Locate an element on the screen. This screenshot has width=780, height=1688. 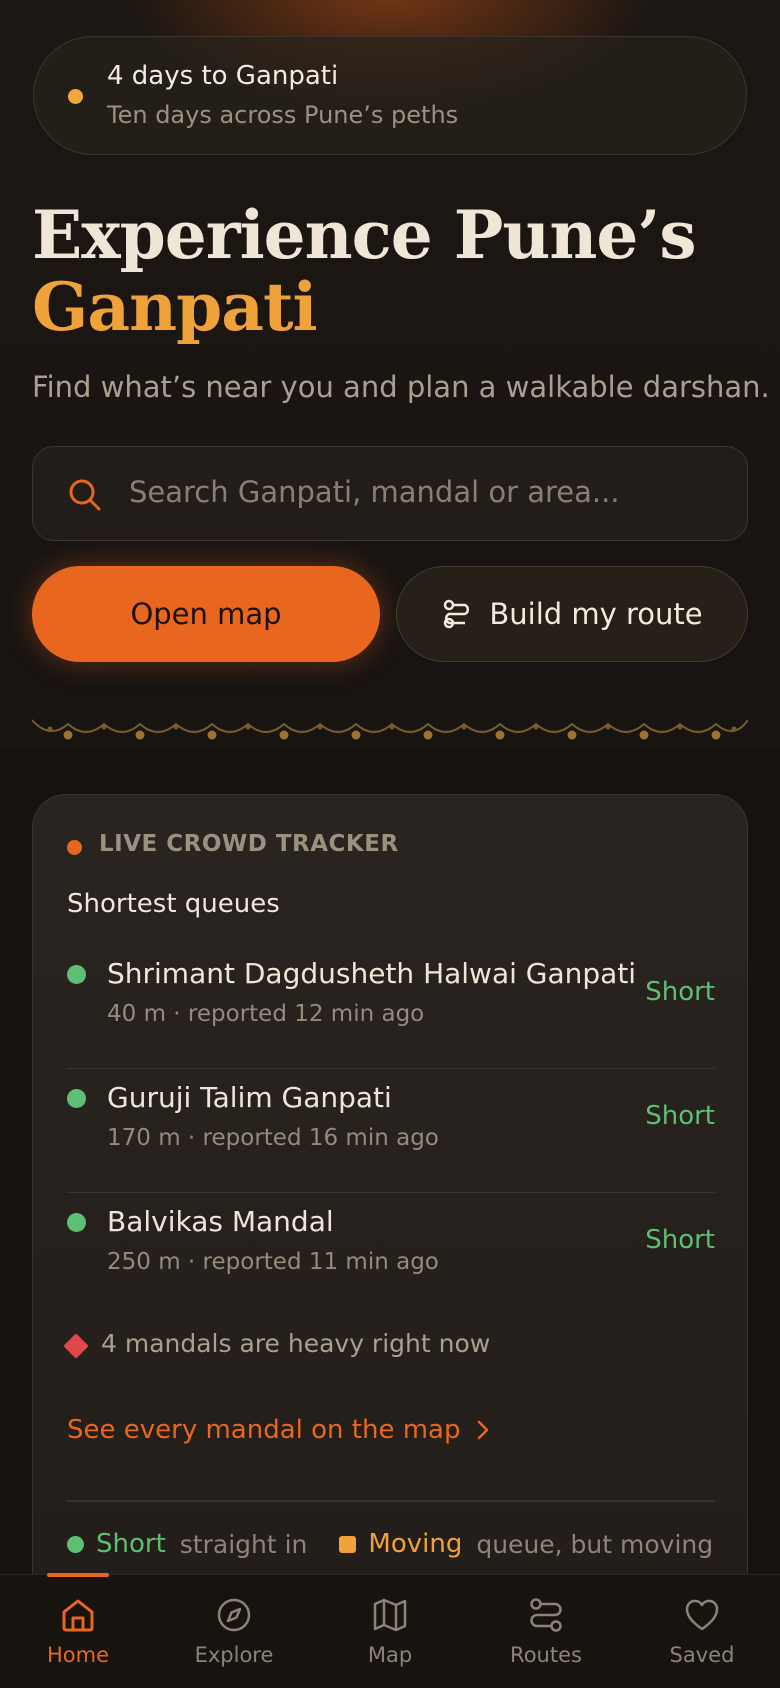
crowd-tracker-label: LIVE CROWD TRACKER is located at coordinates (249, 844).